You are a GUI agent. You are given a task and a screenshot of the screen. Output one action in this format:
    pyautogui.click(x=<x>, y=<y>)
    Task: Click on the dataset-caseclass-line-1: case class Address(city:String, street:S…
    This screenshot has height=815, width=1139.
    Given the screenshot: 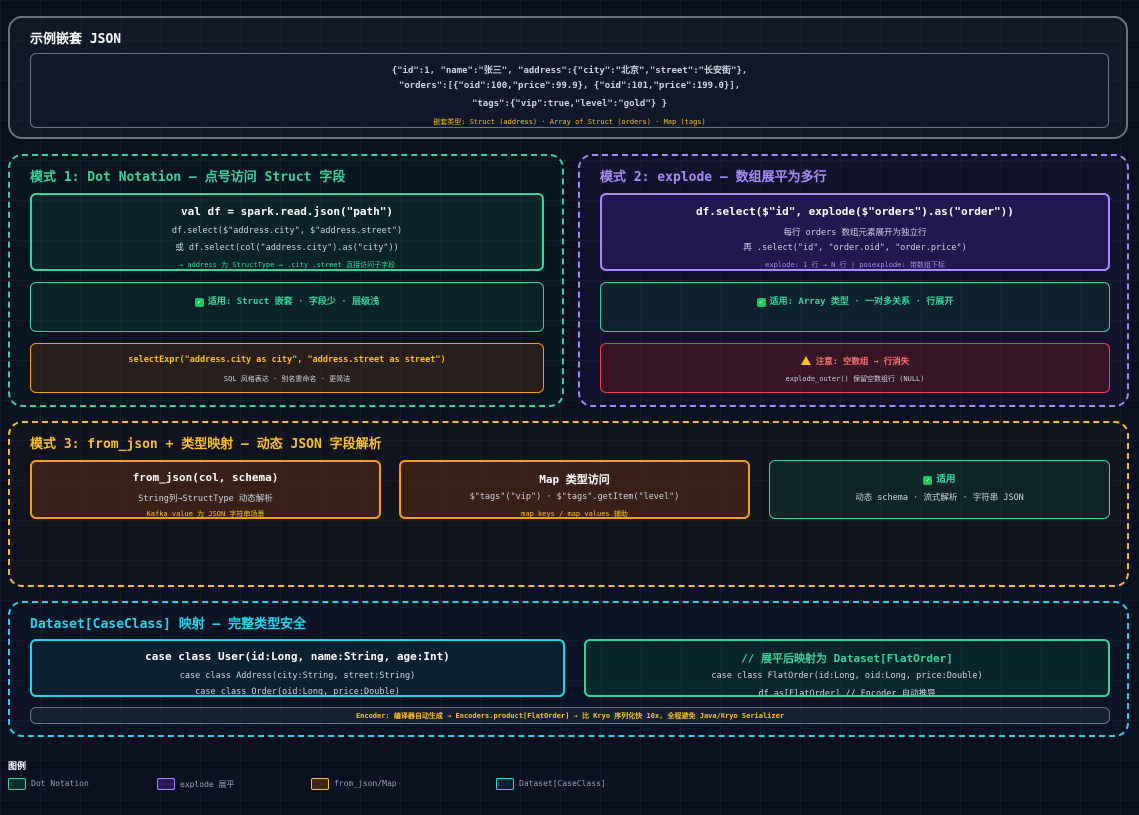 What is the action you would take?
    pyautogui.click(x=297, y=676)
    